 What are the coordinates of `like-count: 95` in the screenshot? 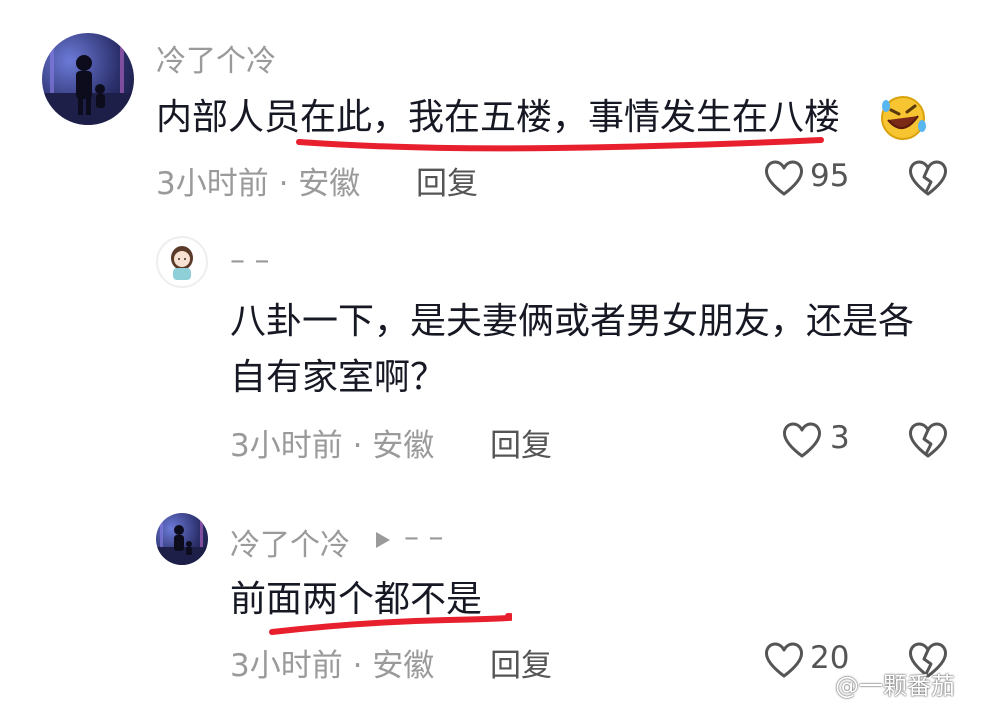 It's located at (830, 176).